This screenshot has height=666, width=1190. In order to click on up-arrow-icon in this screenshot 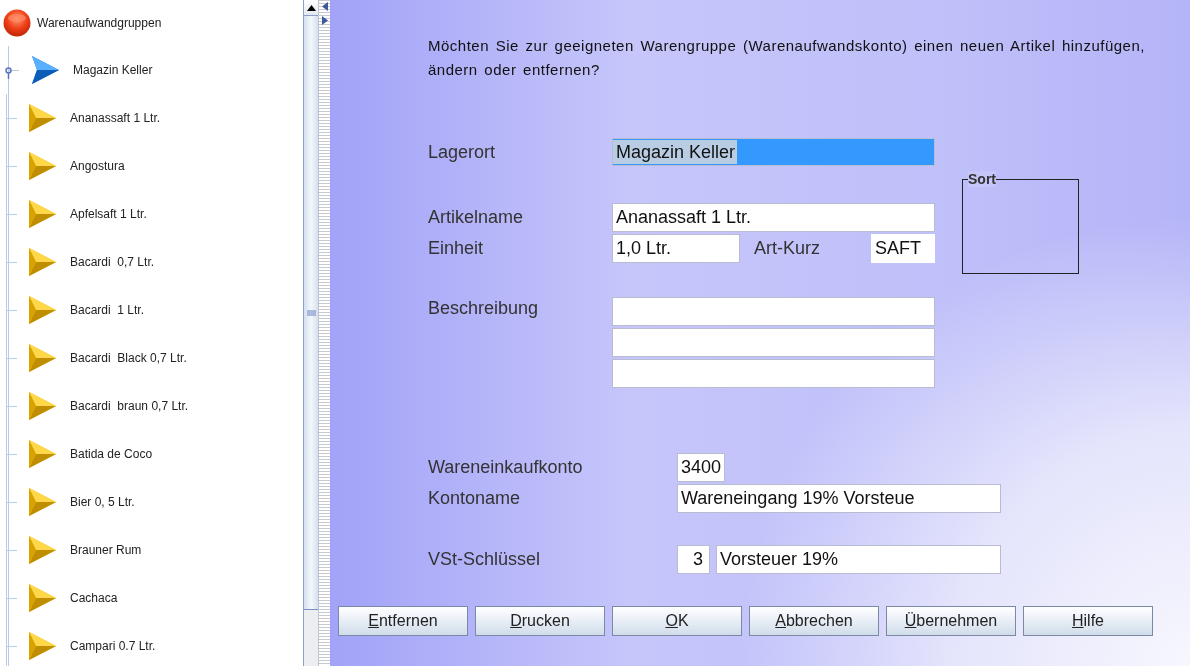, I will do `click(311, 7)`.